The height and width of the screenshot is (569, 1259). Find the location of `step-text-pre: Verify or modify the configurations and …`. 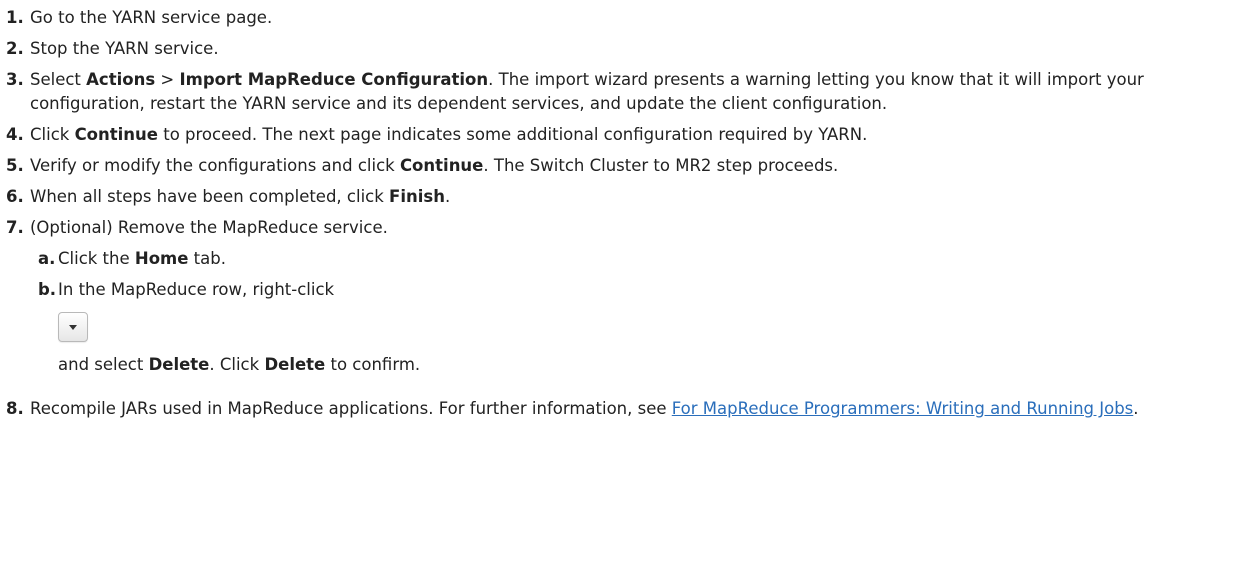

step-text-pre: Verify or modify the configurations and … is located at coordinates (215, 165).